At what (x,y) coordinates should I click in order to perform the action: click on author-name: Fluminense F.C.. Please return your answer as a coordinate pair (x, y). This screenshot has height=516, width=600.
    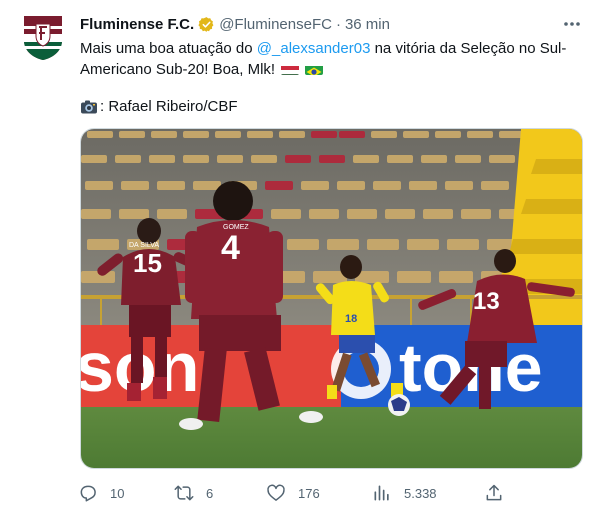
    Looking at the image, I should click on (137, 24).